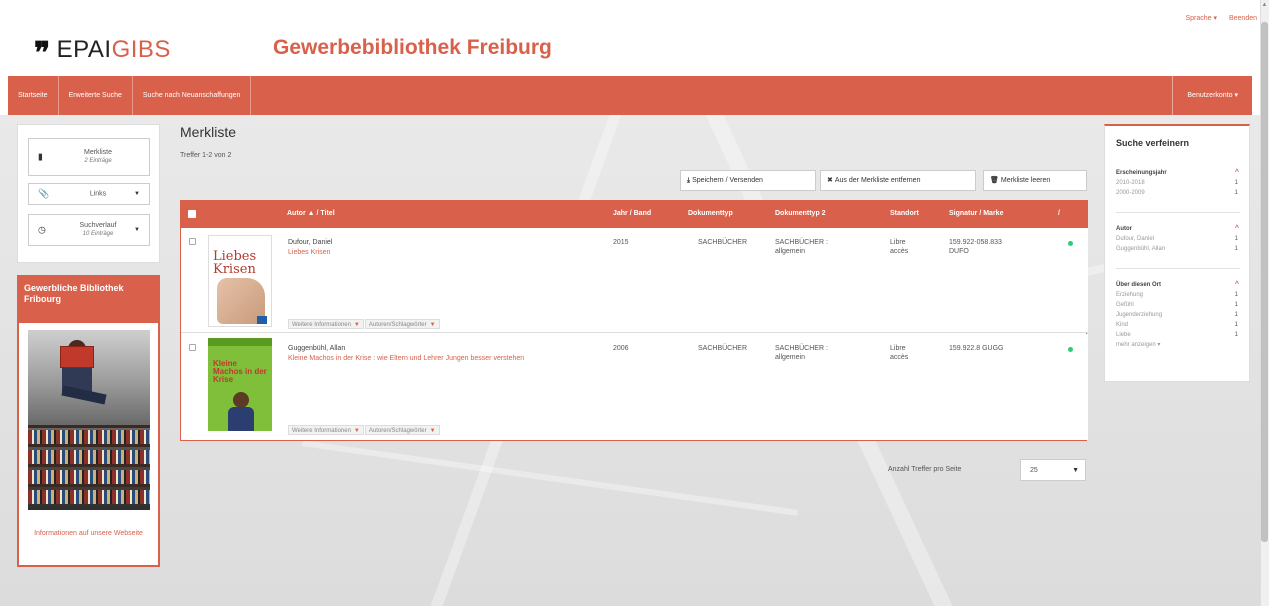  Describe the element at coordinates (192, 95) in the screenshot. I see `nav-new-acquisitions: Suche nach Neuanschaffungen` at that location.